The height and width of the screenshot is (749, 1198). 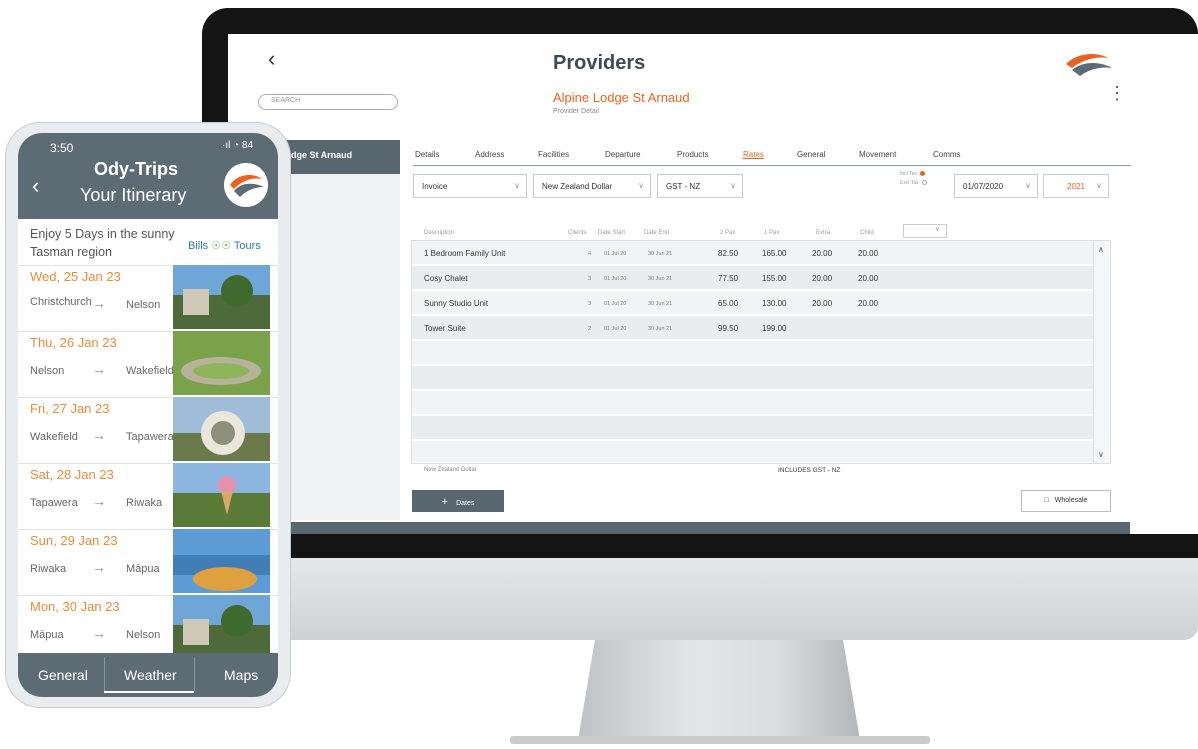 What do you see at coordinates (1046, 500) in the screenshot?
I see `cart-icon: □` at bounding box center [1046, 500].